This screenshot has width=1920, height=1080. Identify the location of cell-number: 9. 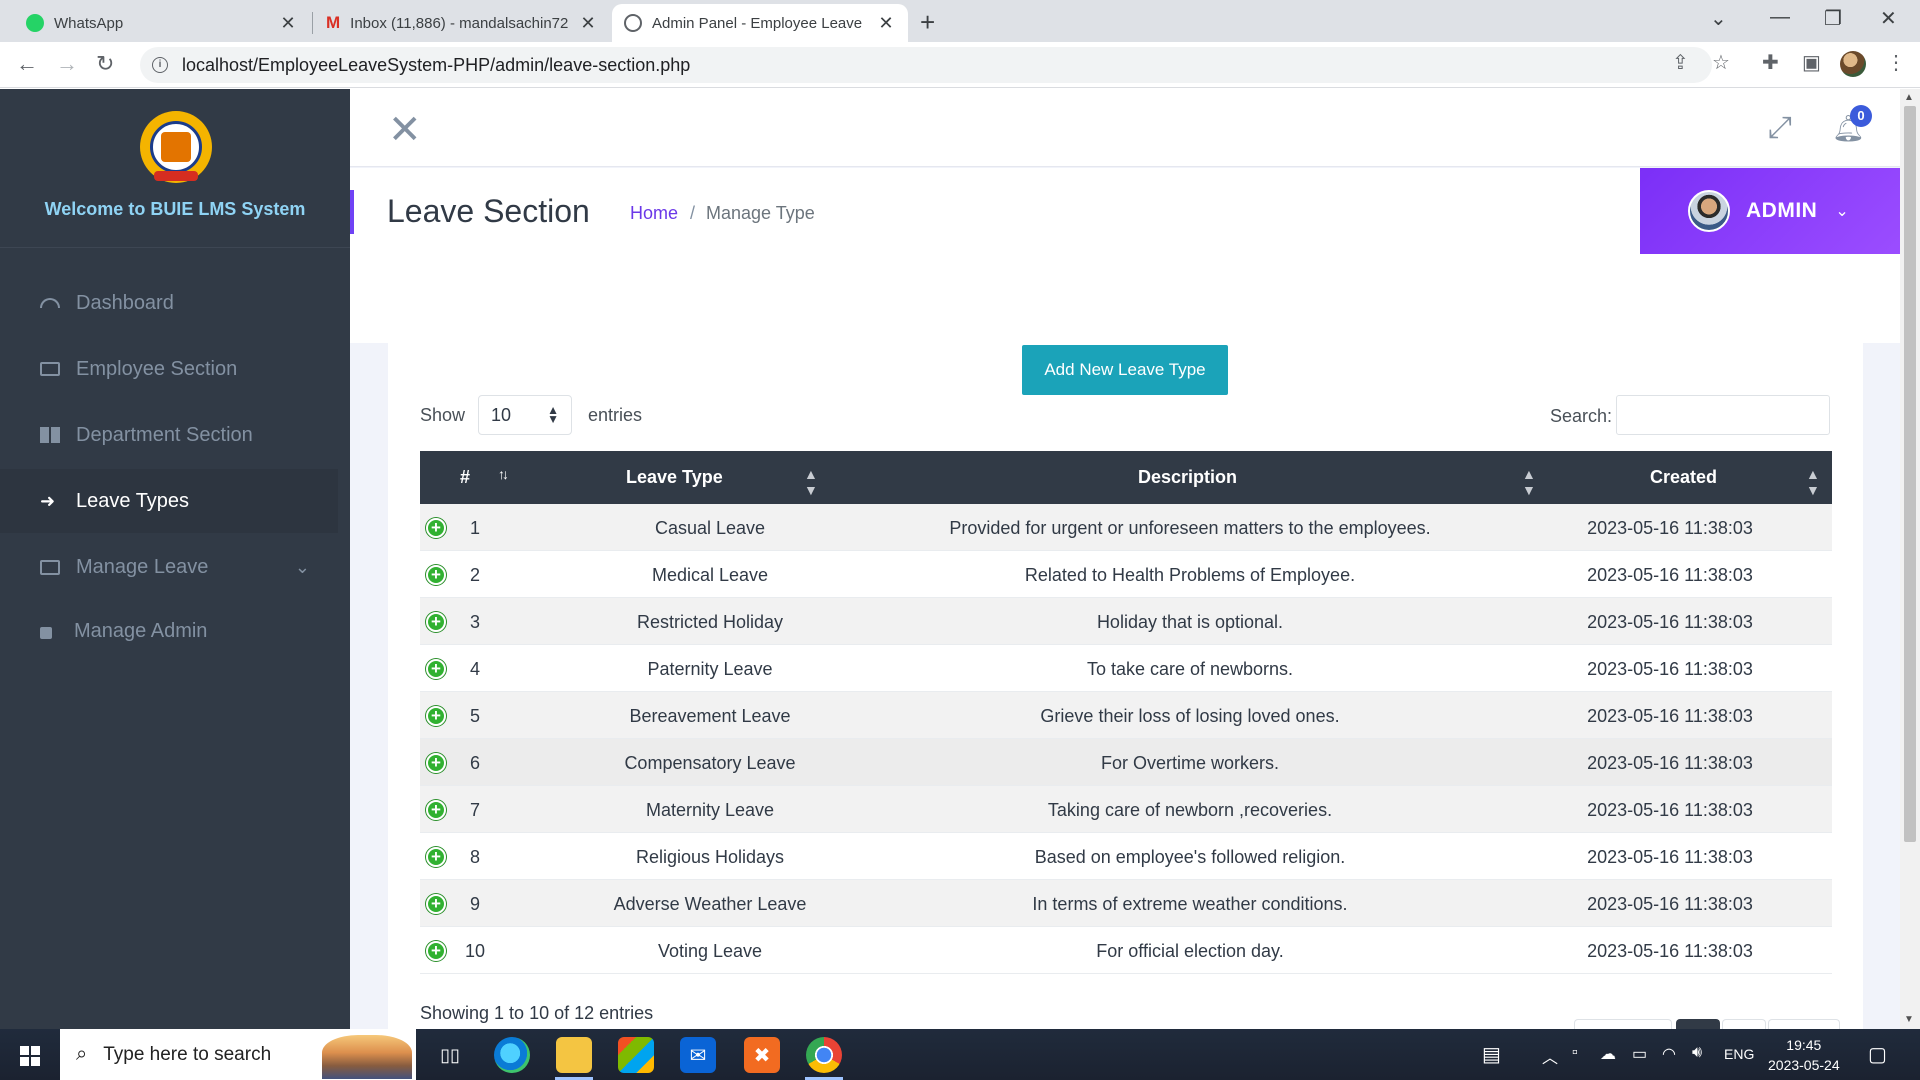
(474, 904).